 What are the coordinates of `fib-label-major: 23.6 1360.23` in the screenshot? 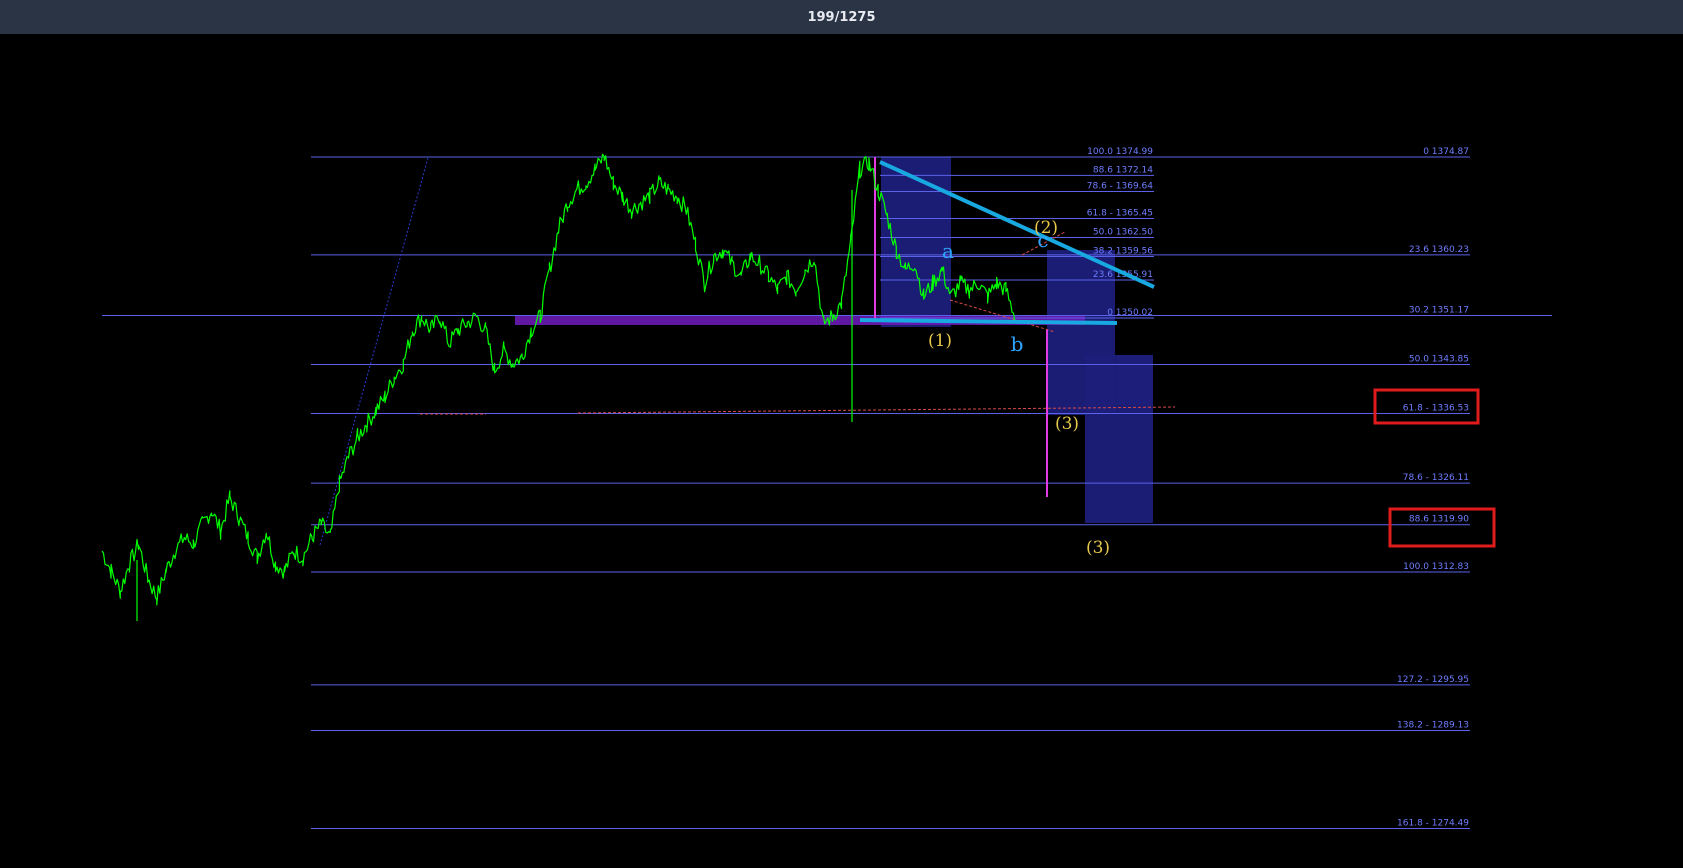 It's located at (1439, 250).